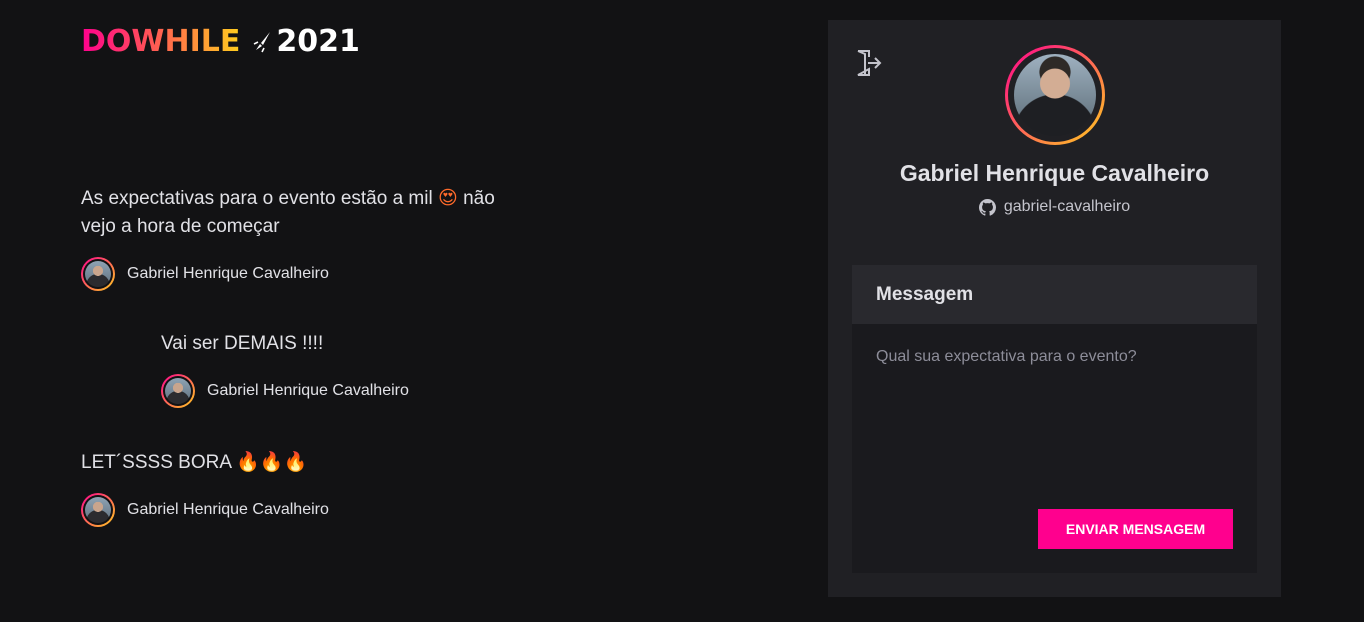 The image size is (1364, 622). I want to click on rocket-icon, so click(262, 42).